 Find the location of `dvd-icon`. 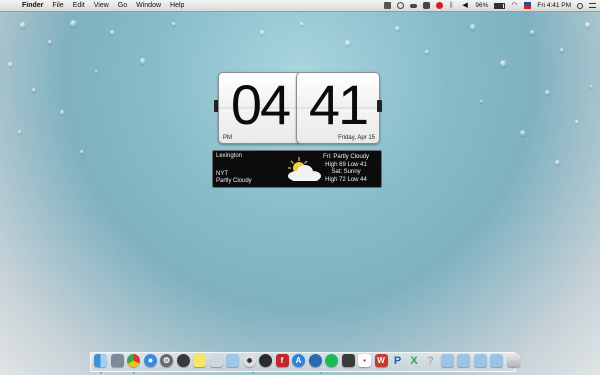

dvd-icon is located at coordinates (265, 360).